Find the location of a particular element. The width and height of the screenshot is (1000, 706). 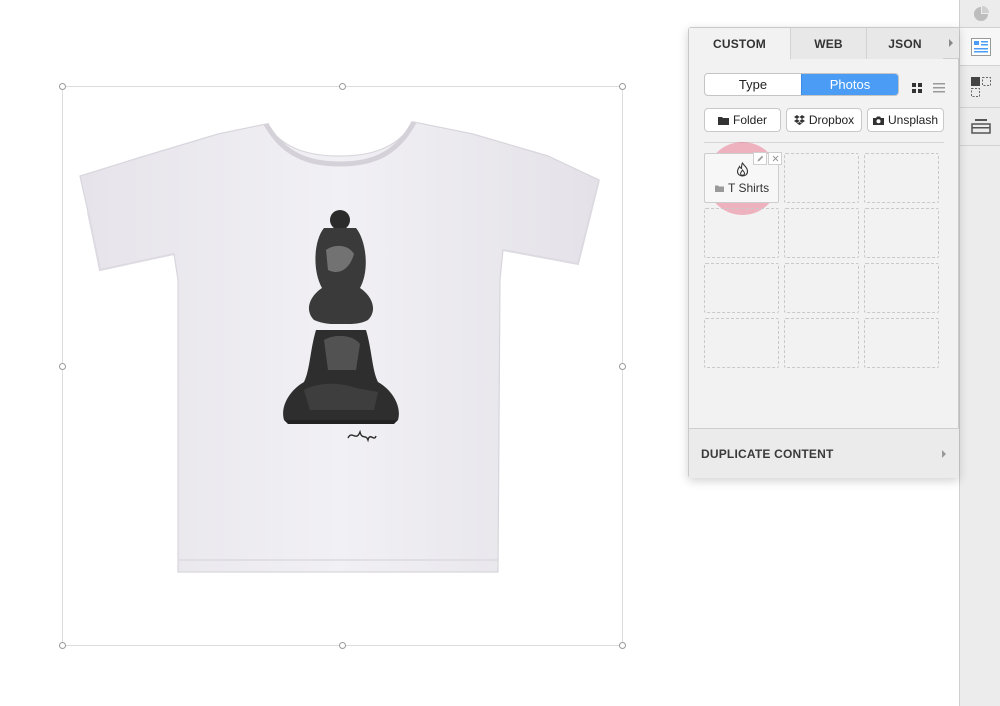

layout-panel-button is located at coordinates (980, 87).